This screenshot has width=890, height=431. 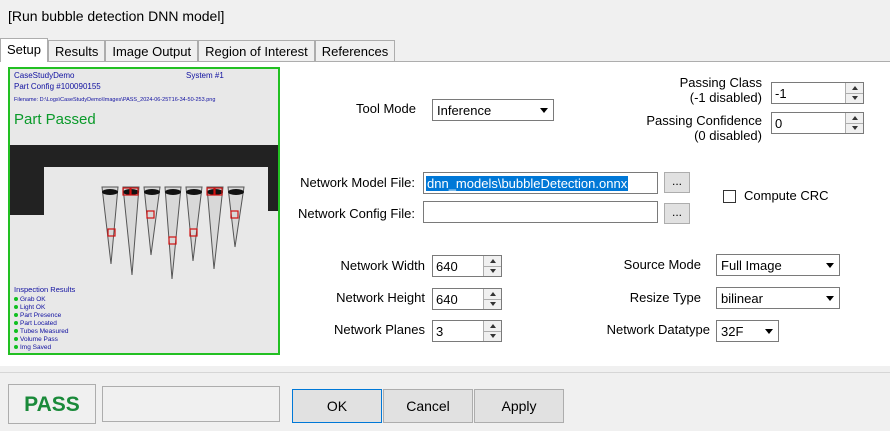 I want to click on config-file-input, so click(x=540, y=212).